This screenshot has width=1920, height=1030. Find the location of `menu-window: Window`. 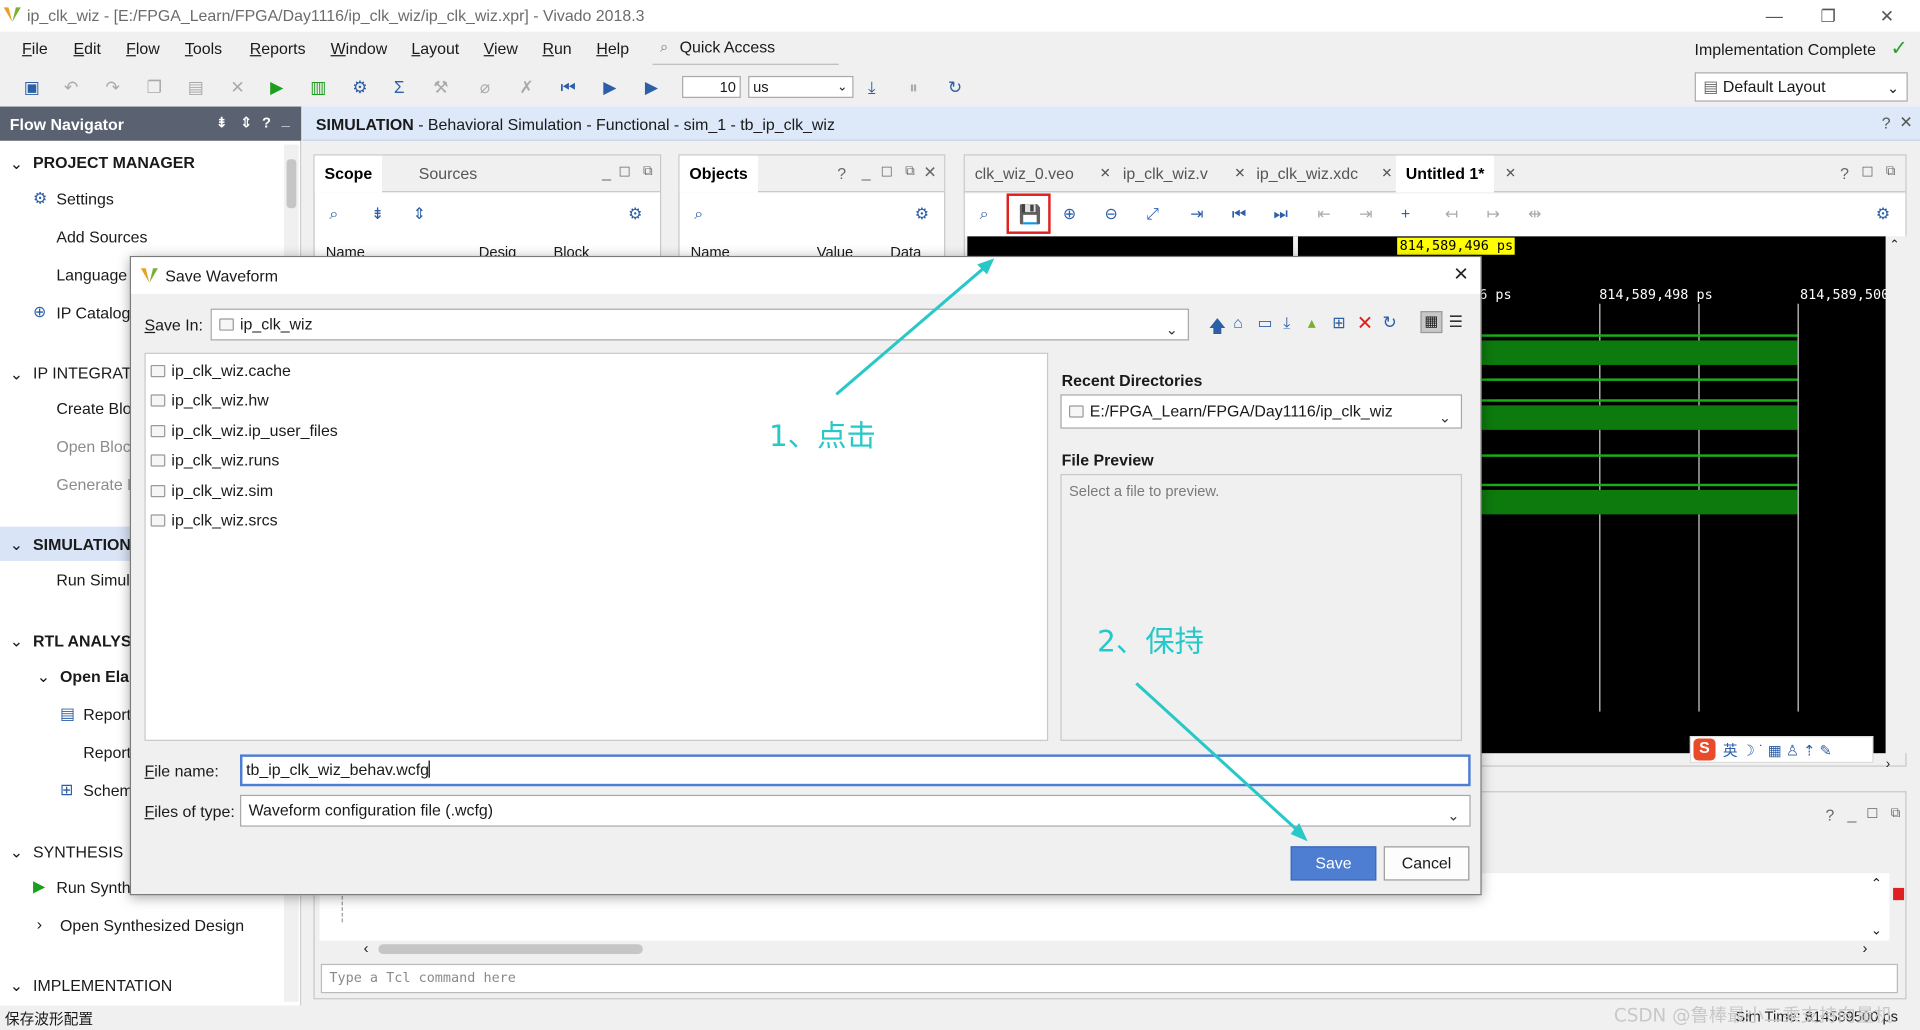

menu-window: Window is located at coordinates (359, 48).